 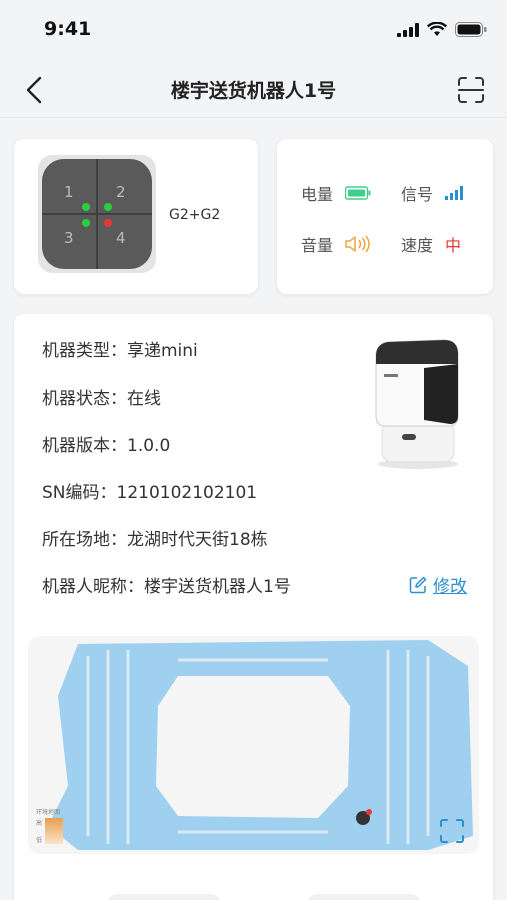 What do you see at coordinates (385, 216) in the screenshot?
I see `status-card: 电量 信号 音量 速度 中` at bounding box center [385, 216].